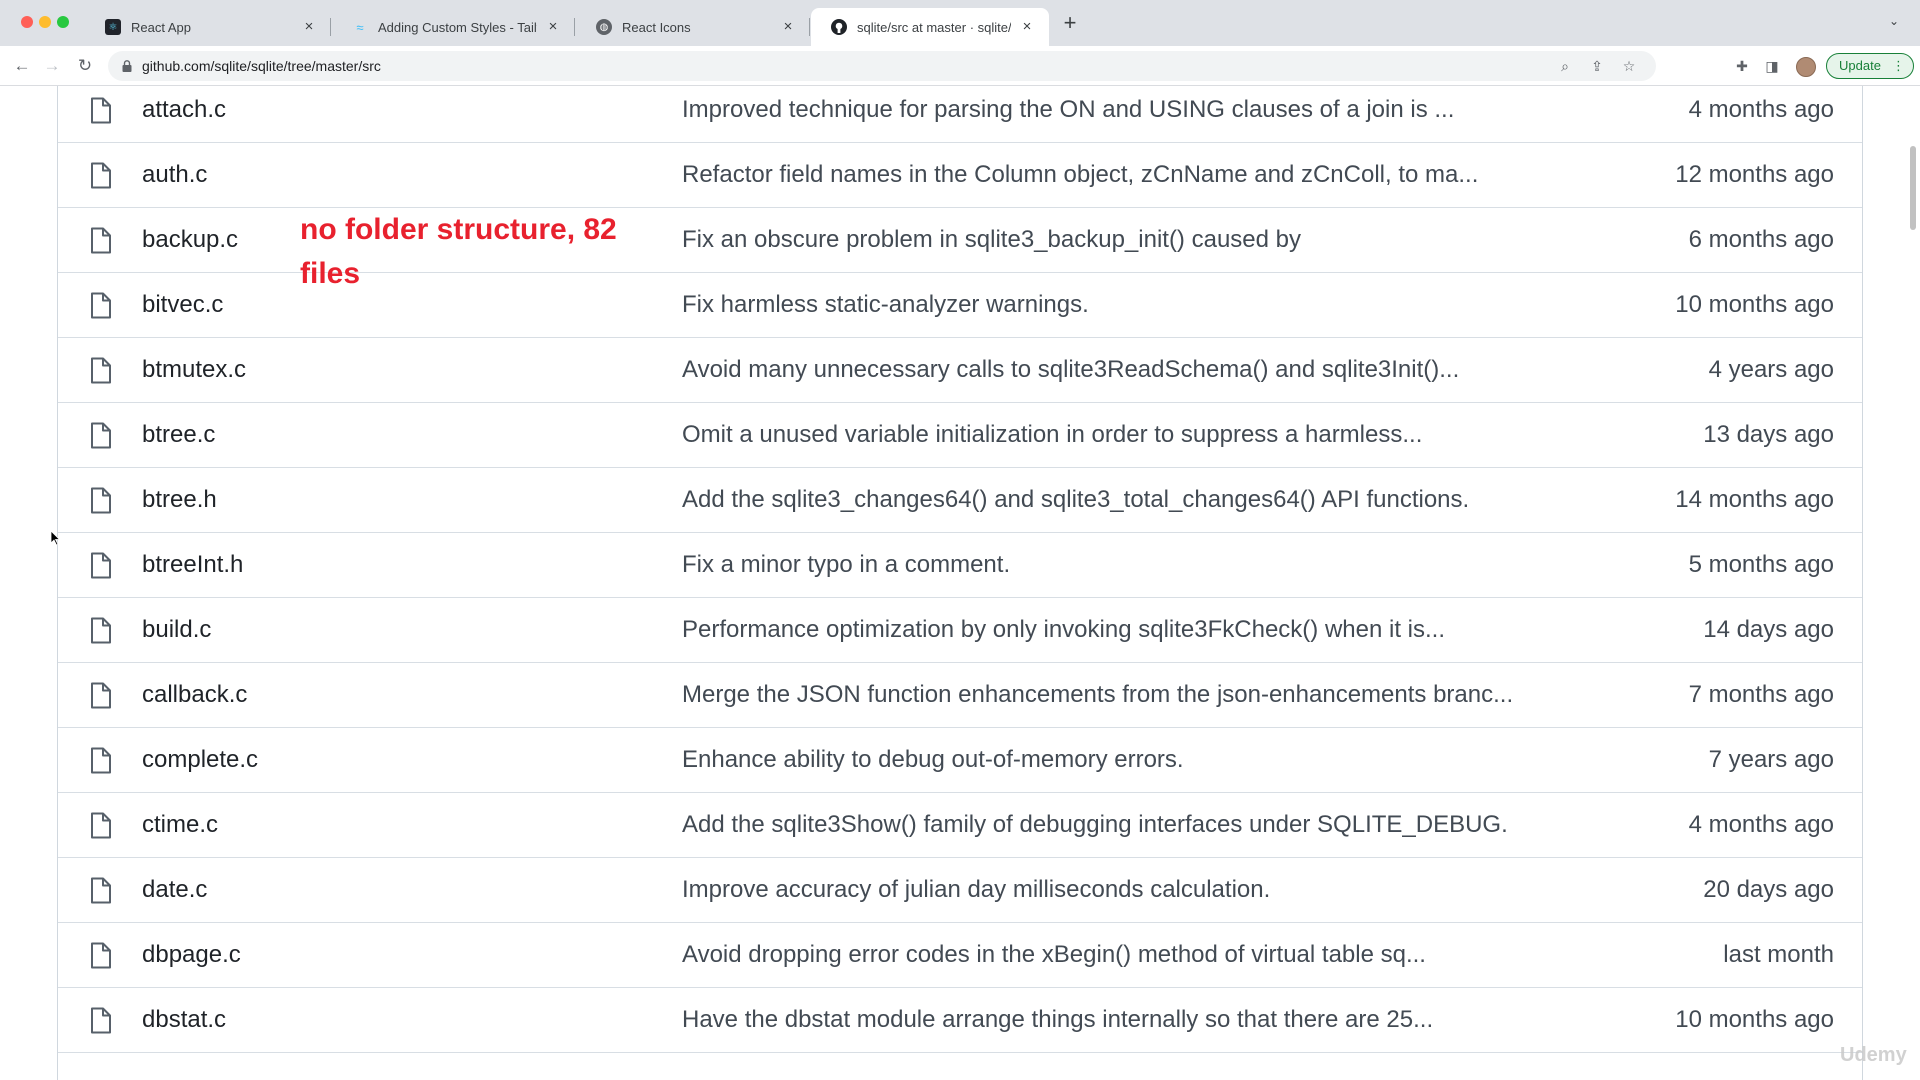 The width and height of the screenshot is (1920, 1080). I want to click on react-app-icon: ⚛, so click(113, 27).